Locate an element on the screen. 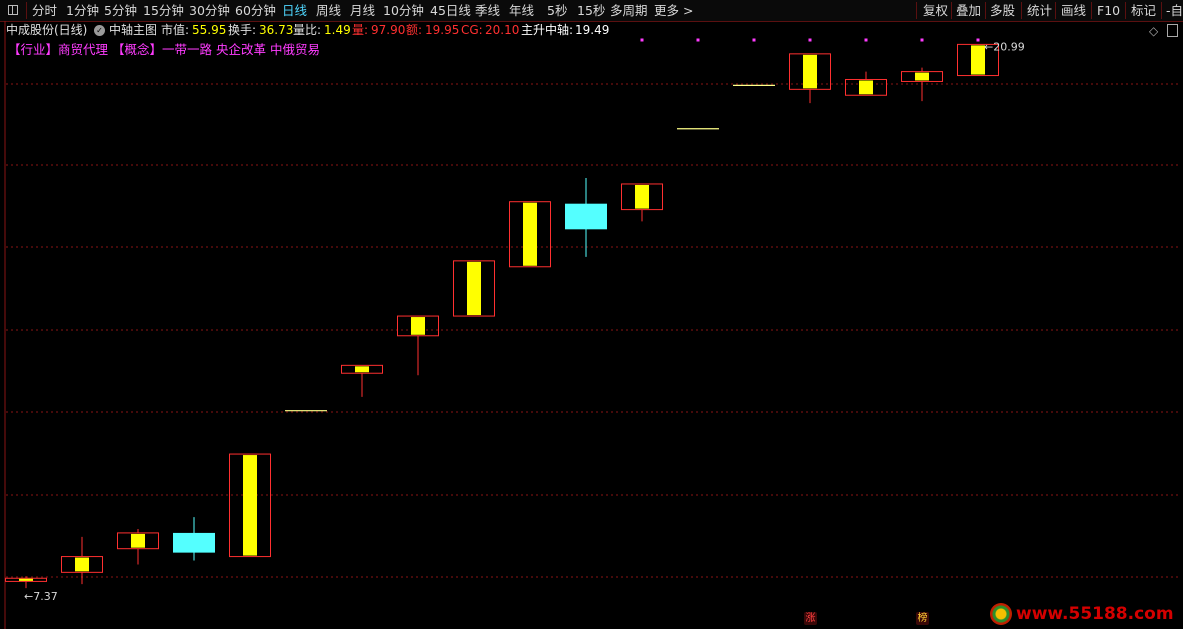 This screenshot has height=629, width=1183. signal-badge: 涨 is located at coordinates (810, 618).